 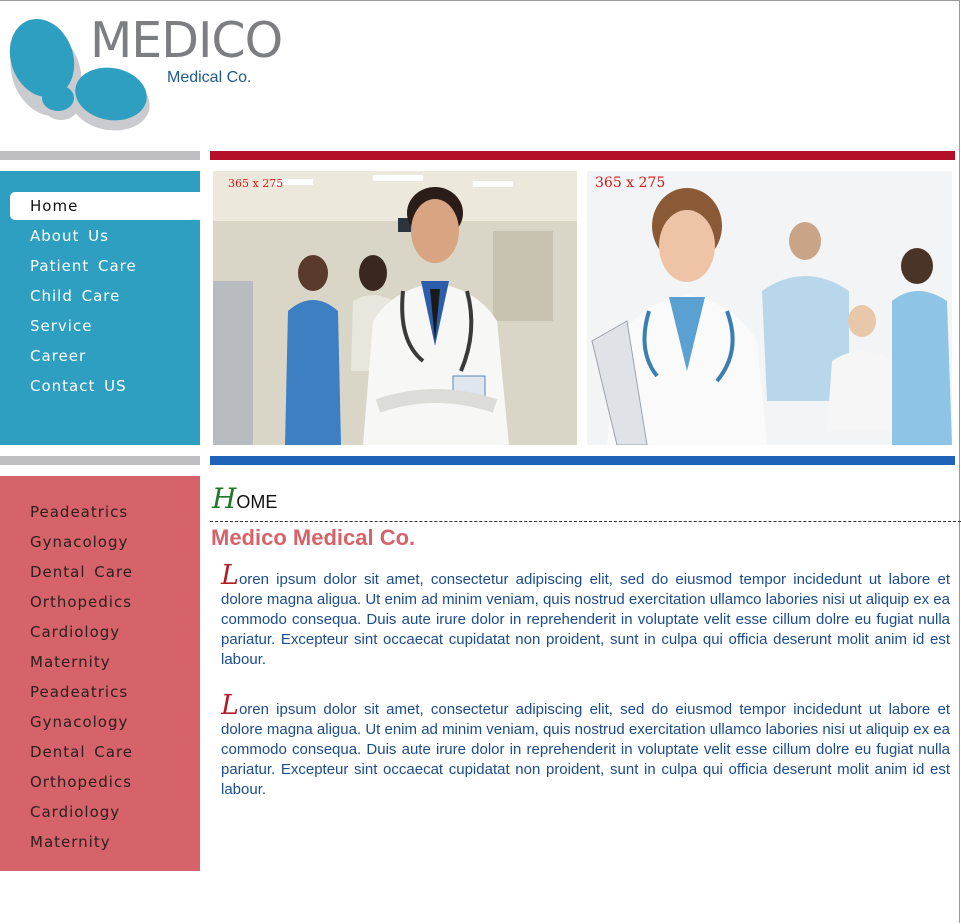 What do you see at coordinates (81, 752) in the screenshot?
I see `dept-item-dental-care-2: Dental Care` at bounding box center [81, 752].